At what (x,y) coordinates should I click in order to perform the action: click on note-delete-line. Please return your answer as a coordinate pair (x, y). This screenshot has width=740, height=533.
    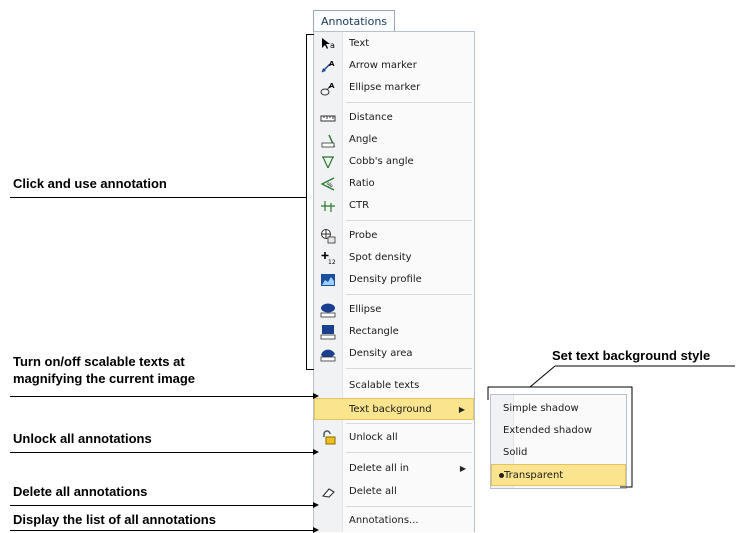
    Looking at the image, I should click on (162, 505).